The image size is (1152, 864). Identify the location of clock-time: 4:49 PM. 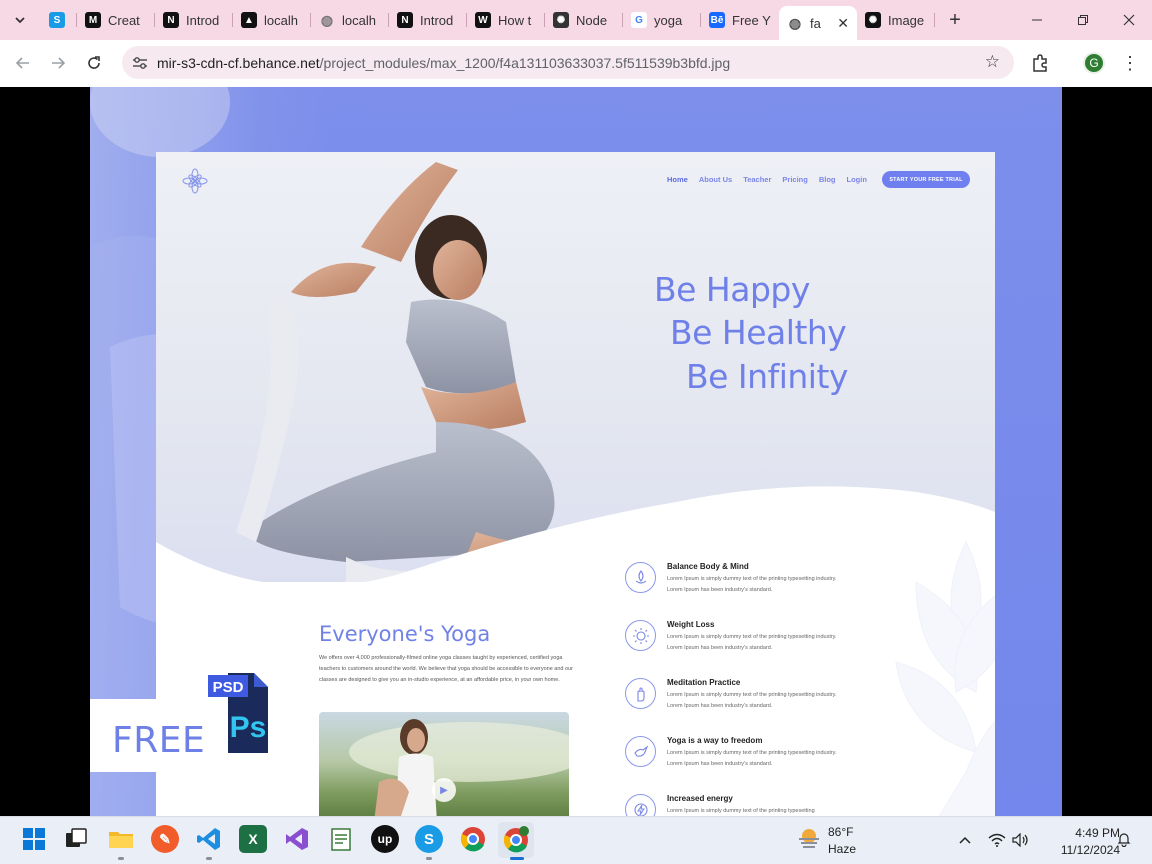
(1097, 833).